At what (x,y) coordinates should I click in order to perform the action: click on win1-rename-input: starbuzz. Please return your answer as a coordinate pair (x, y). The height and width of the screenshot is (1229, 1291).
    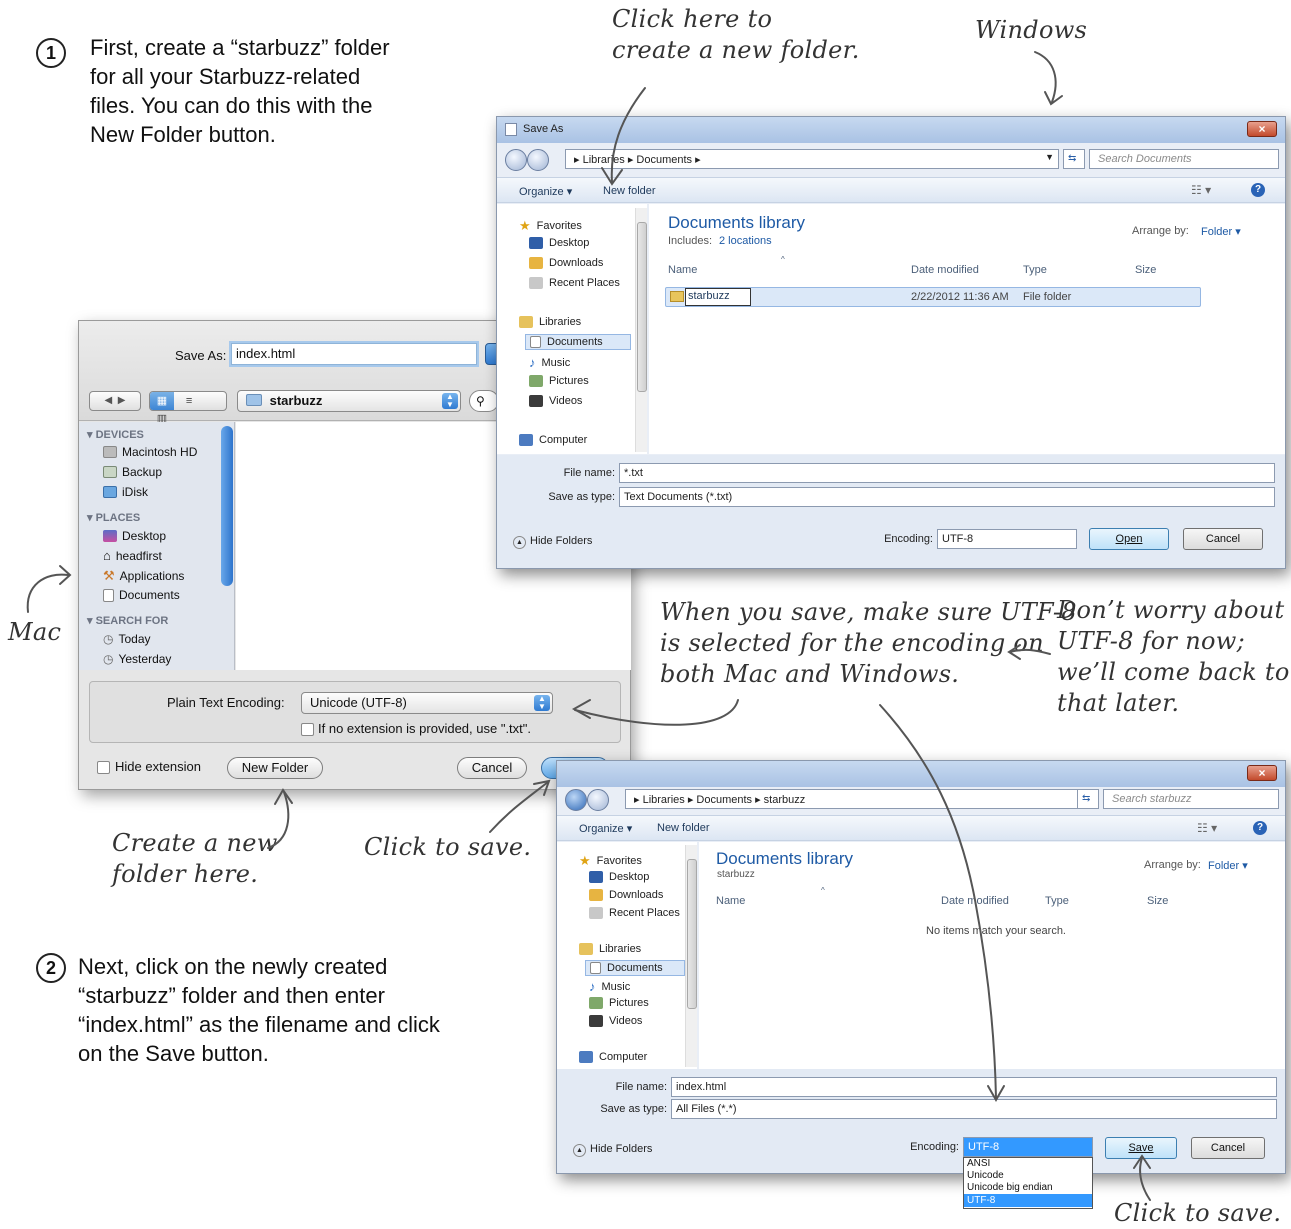
    Looking at the image, I should click on (718, 297).